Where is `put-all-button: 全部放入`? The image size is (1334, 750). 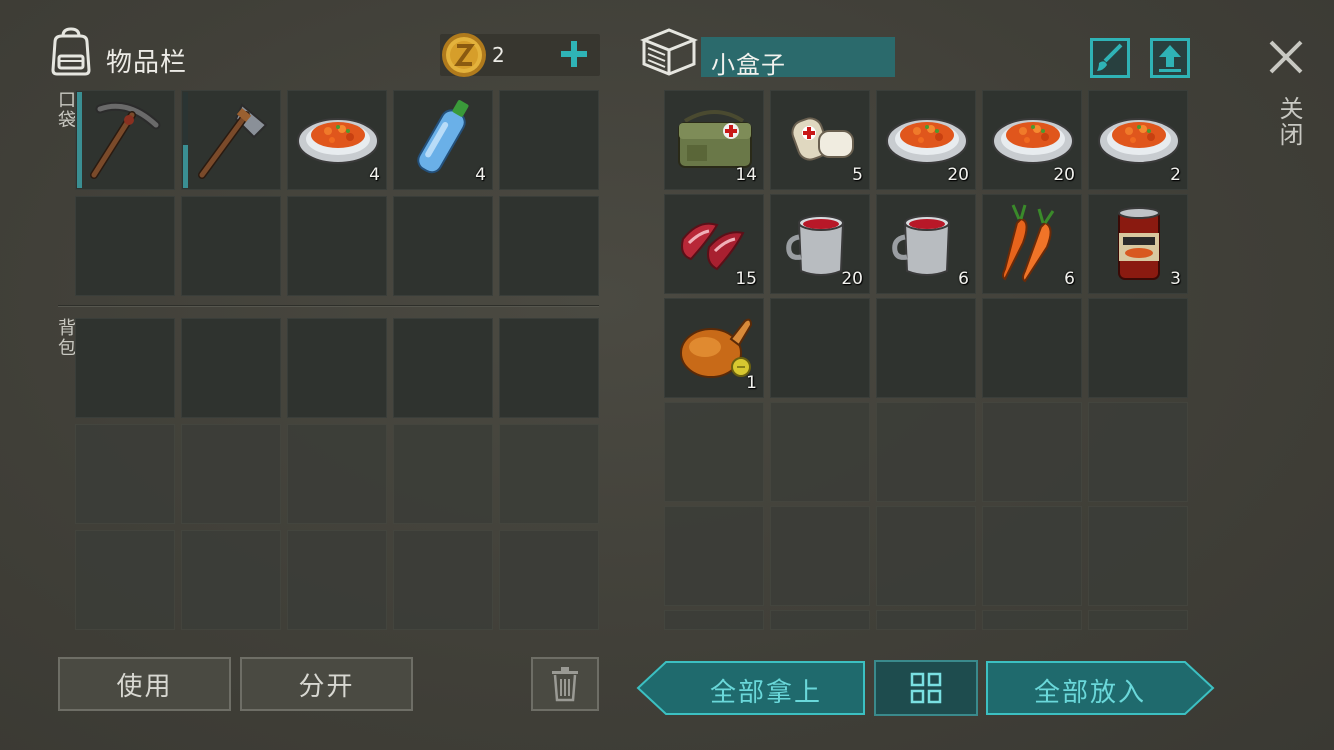 put-all-button: 全部放入 is located at coordinates (1100, 688).